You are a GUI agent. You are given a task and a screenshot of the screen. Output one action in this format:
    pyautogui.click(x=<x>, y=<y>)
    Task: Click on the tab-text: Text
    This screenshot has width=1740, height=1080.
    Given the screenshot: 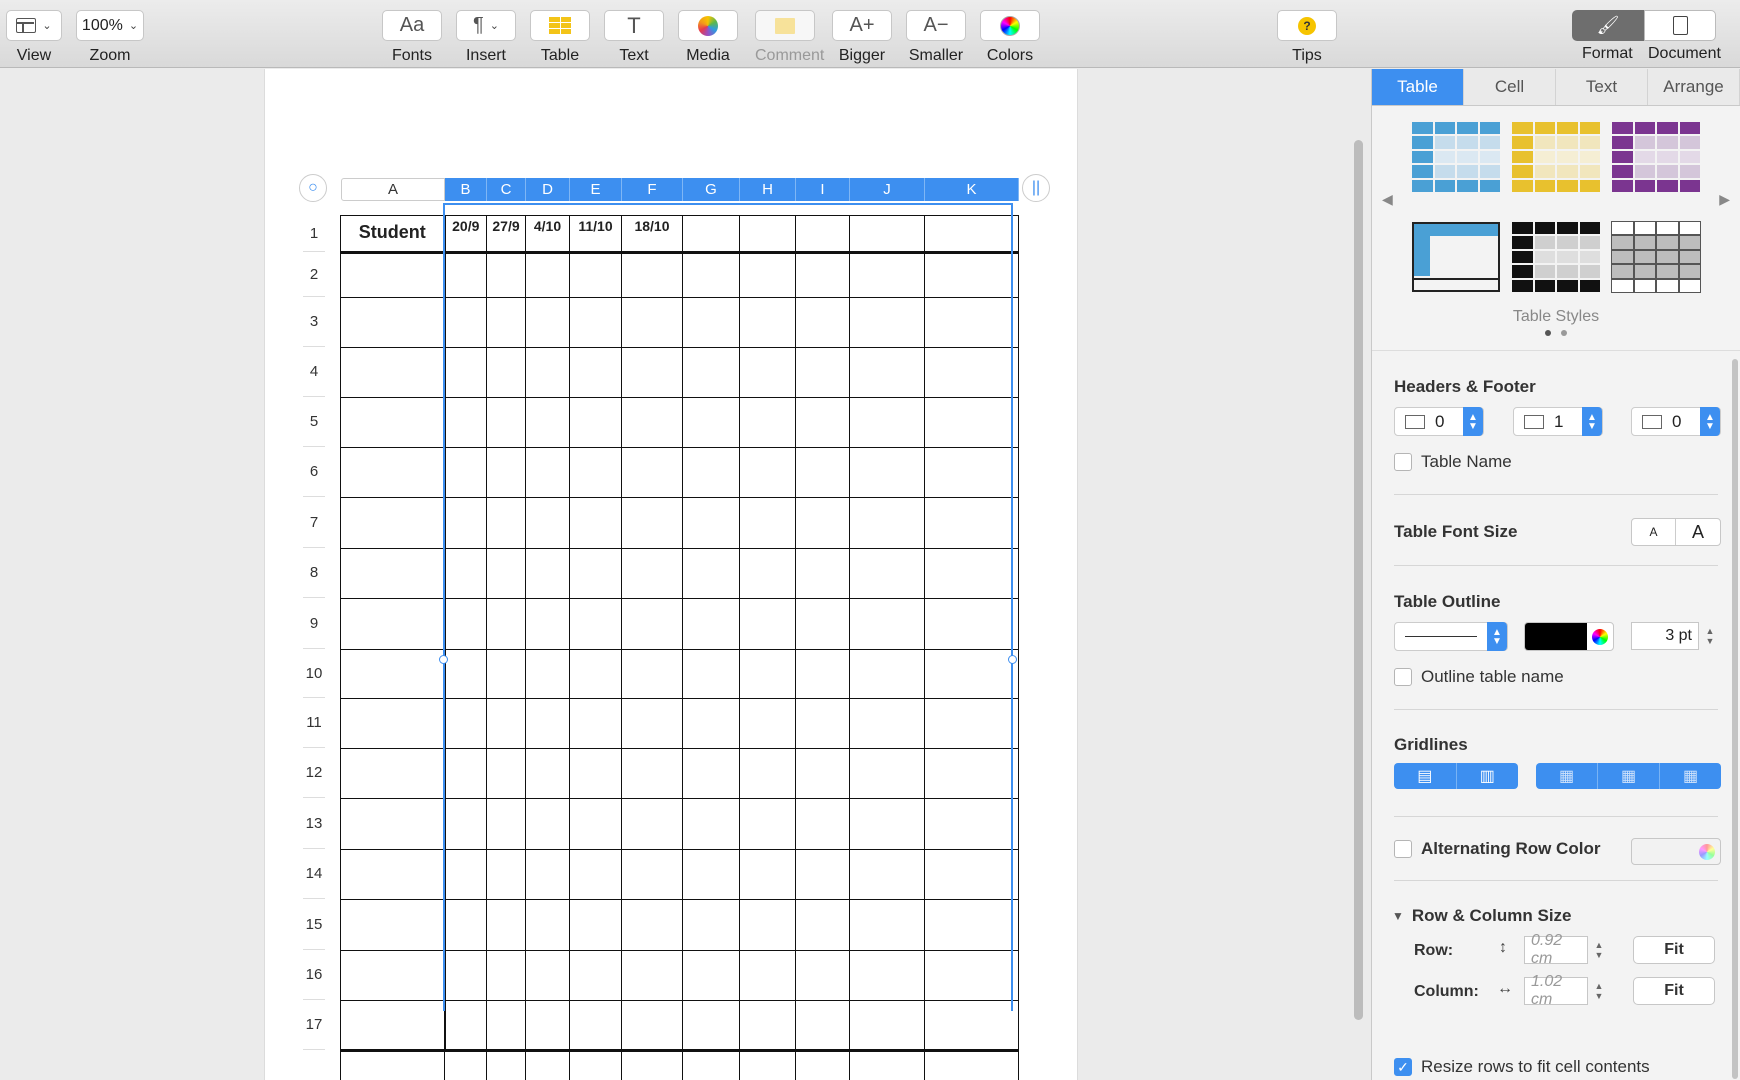 What is the action you would take?
    pyautogui.click(x=1602, y=87)
    